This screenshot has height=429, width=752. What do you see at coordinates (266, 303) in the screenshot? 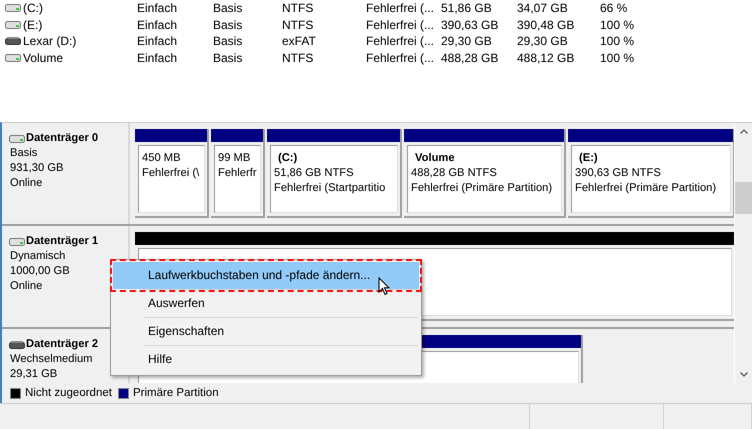
I see `menu-item: Auswerfen` at bounding box center [266, 303].